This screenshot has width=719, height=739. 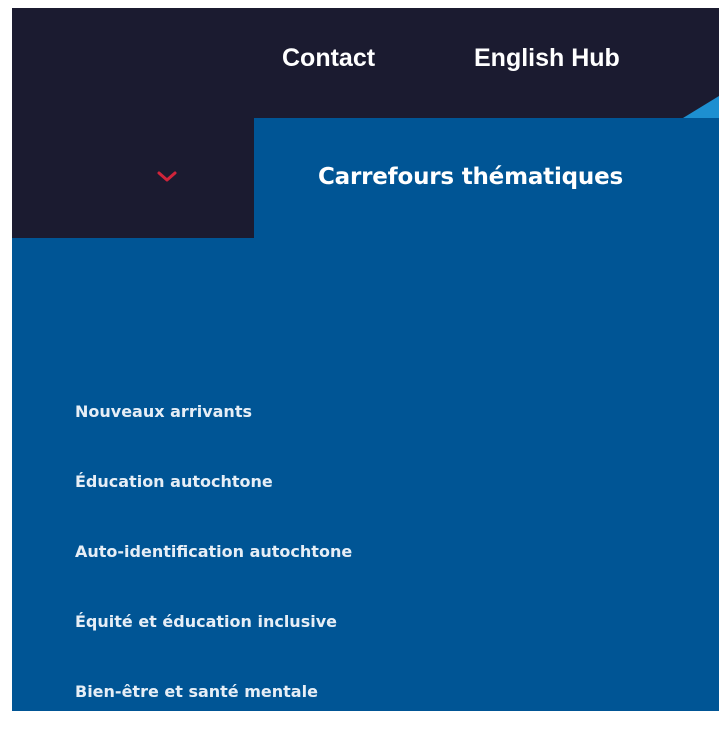 I want to click on submenu-item-label: Bien-être et santé mentale, so click(x=196, y=691).